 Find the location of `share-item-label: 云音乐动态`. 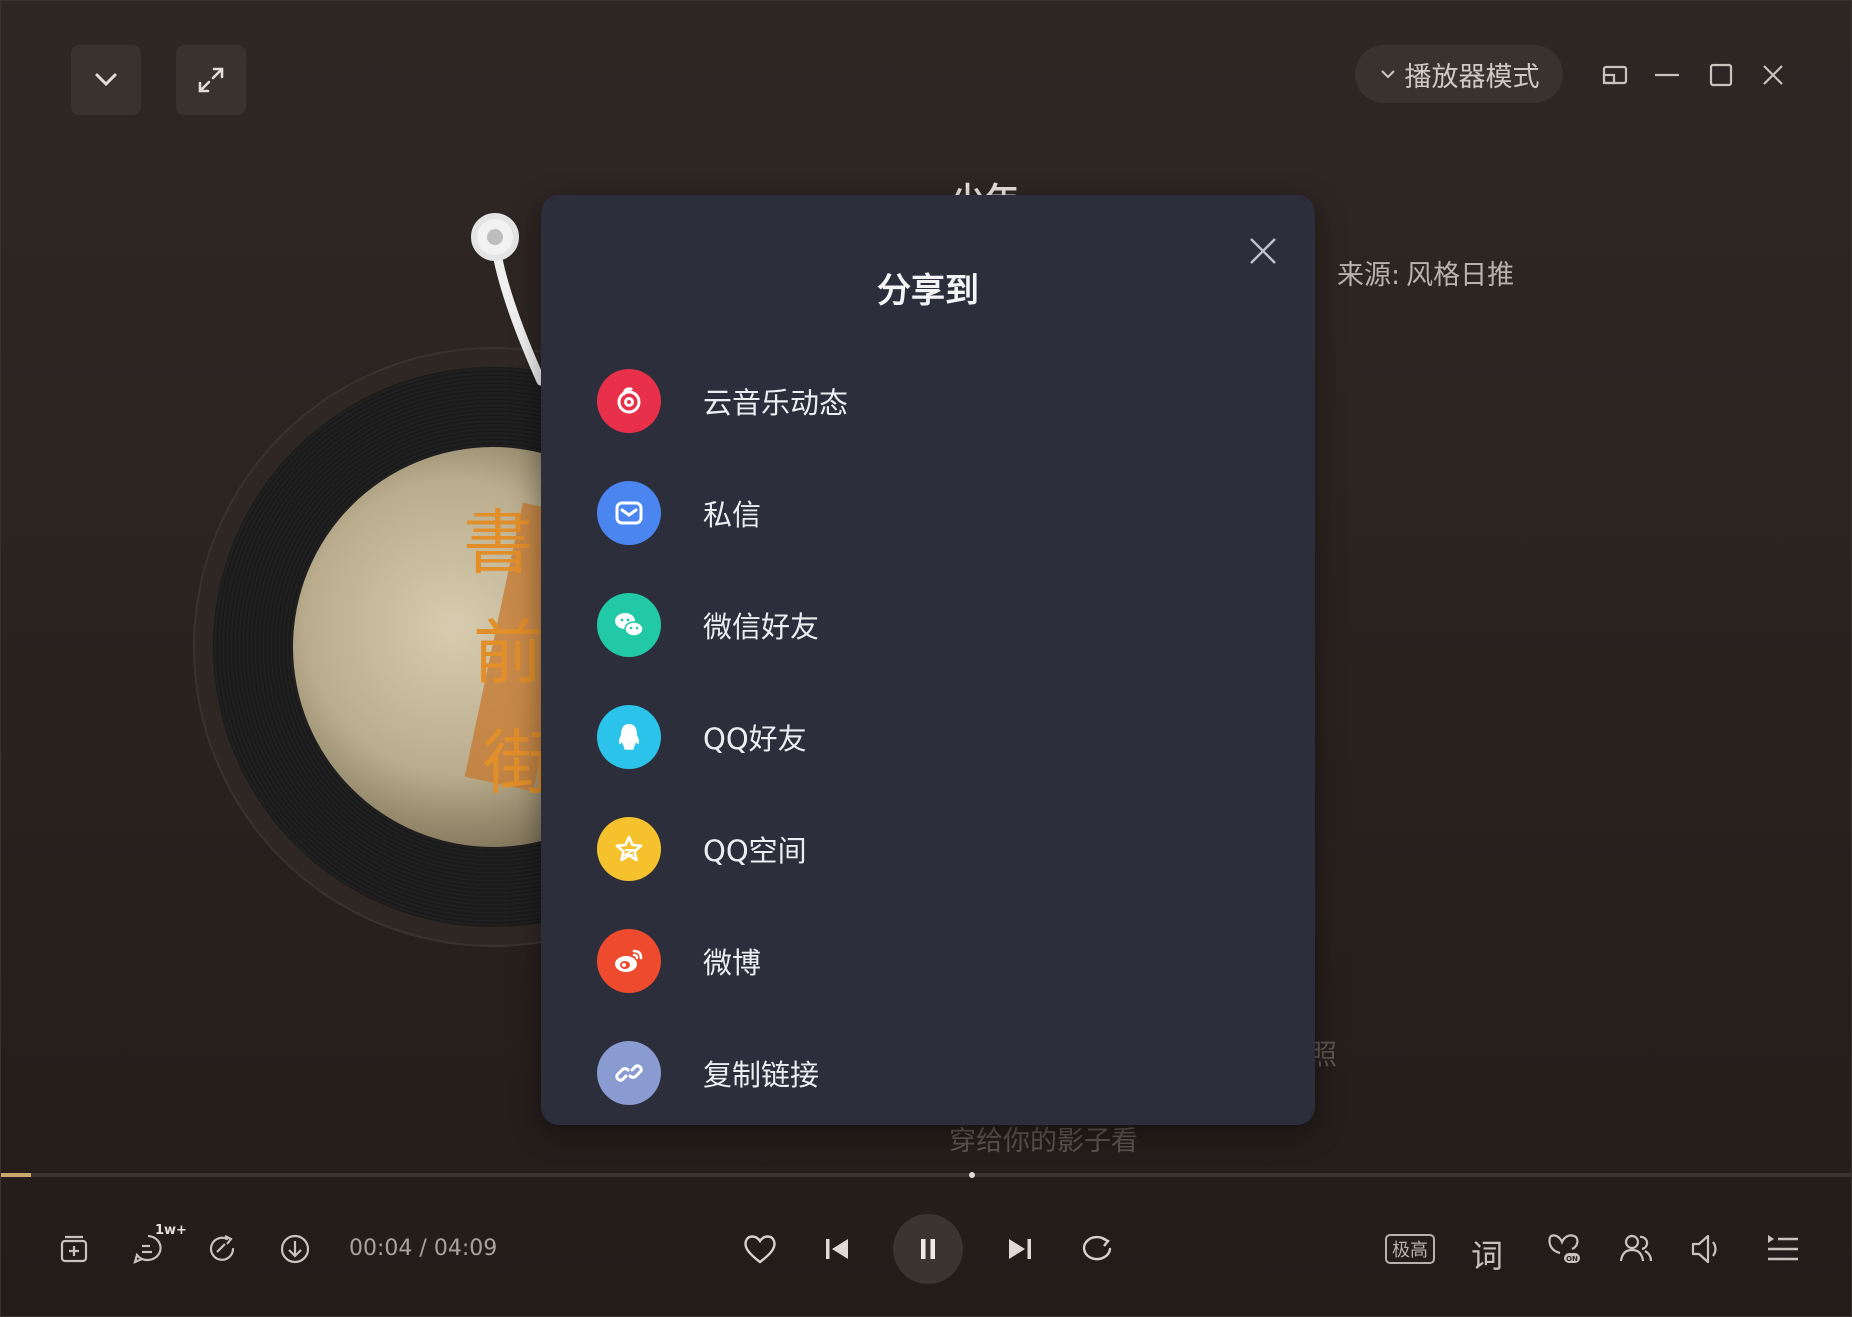

share-item-label: 云音乐动态 is located at coordinates (776, 403).